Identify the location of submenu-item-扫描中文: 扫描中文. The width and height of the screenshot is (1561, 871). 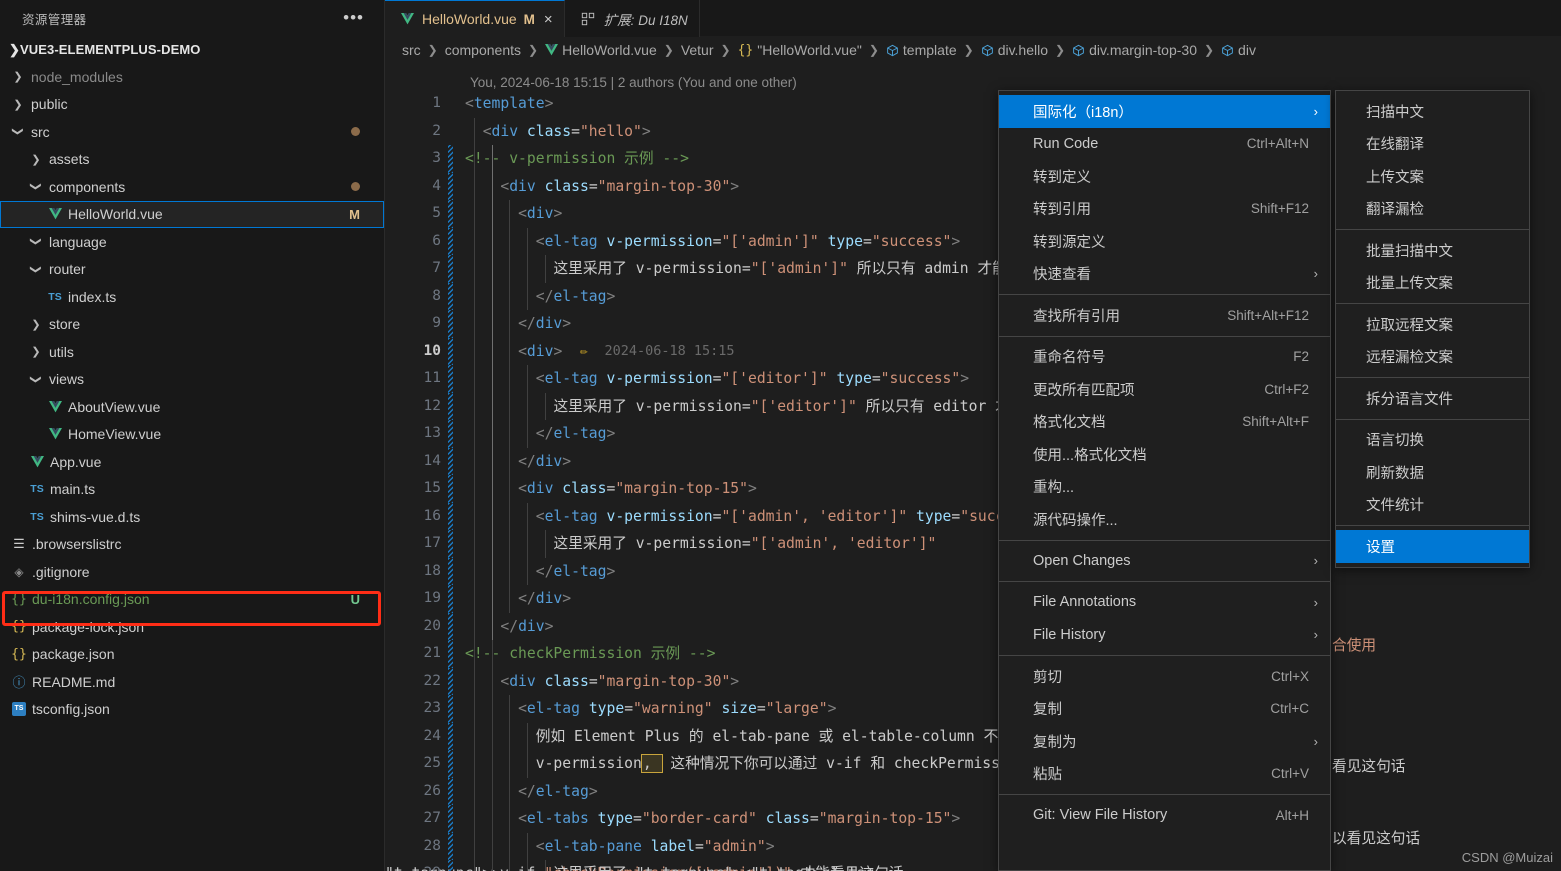
(1432, 111).